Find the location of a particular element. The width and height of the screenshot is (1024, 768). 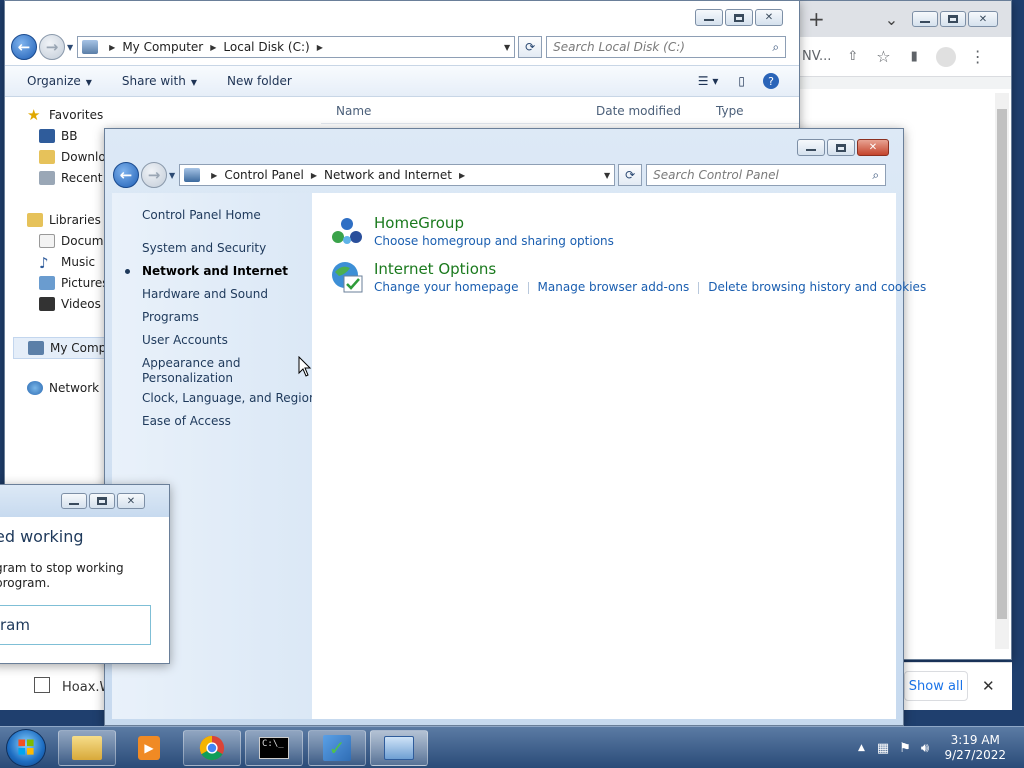

explorer-refresh-button: ⟳ is located at coordinates (530, 47).